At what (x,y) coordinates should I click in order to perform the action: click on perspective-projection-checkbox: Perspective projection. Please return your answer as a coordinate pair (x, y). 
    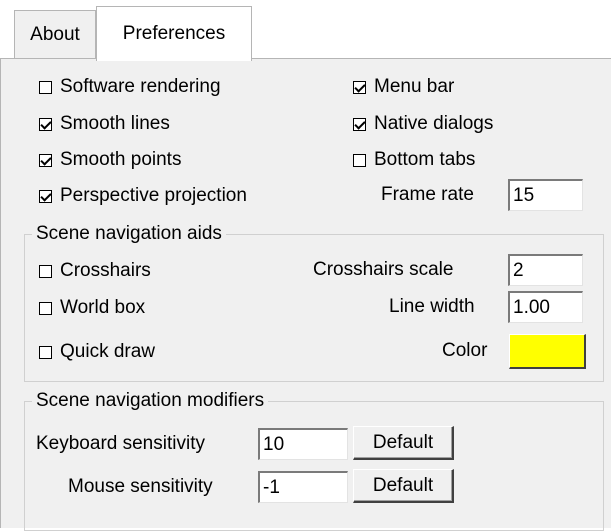
    Looking at the image, I should click on (143, 196).